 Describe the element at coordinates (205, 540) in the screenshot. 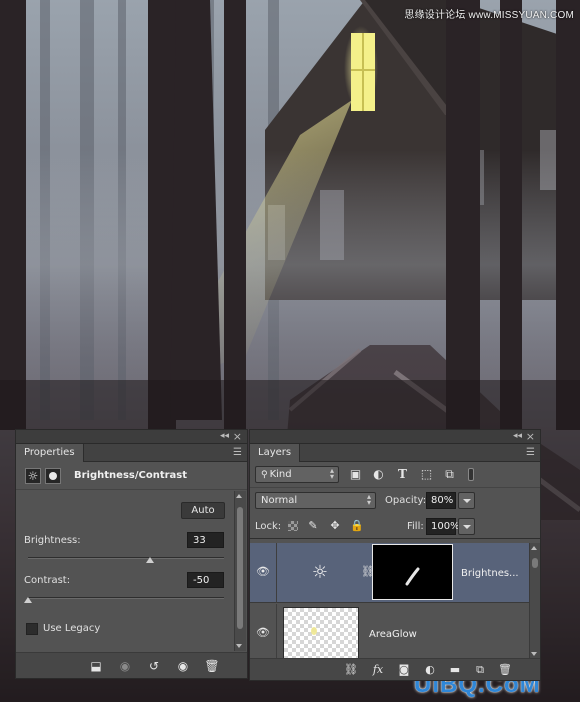

I see `brightness-field: 33` at that location.